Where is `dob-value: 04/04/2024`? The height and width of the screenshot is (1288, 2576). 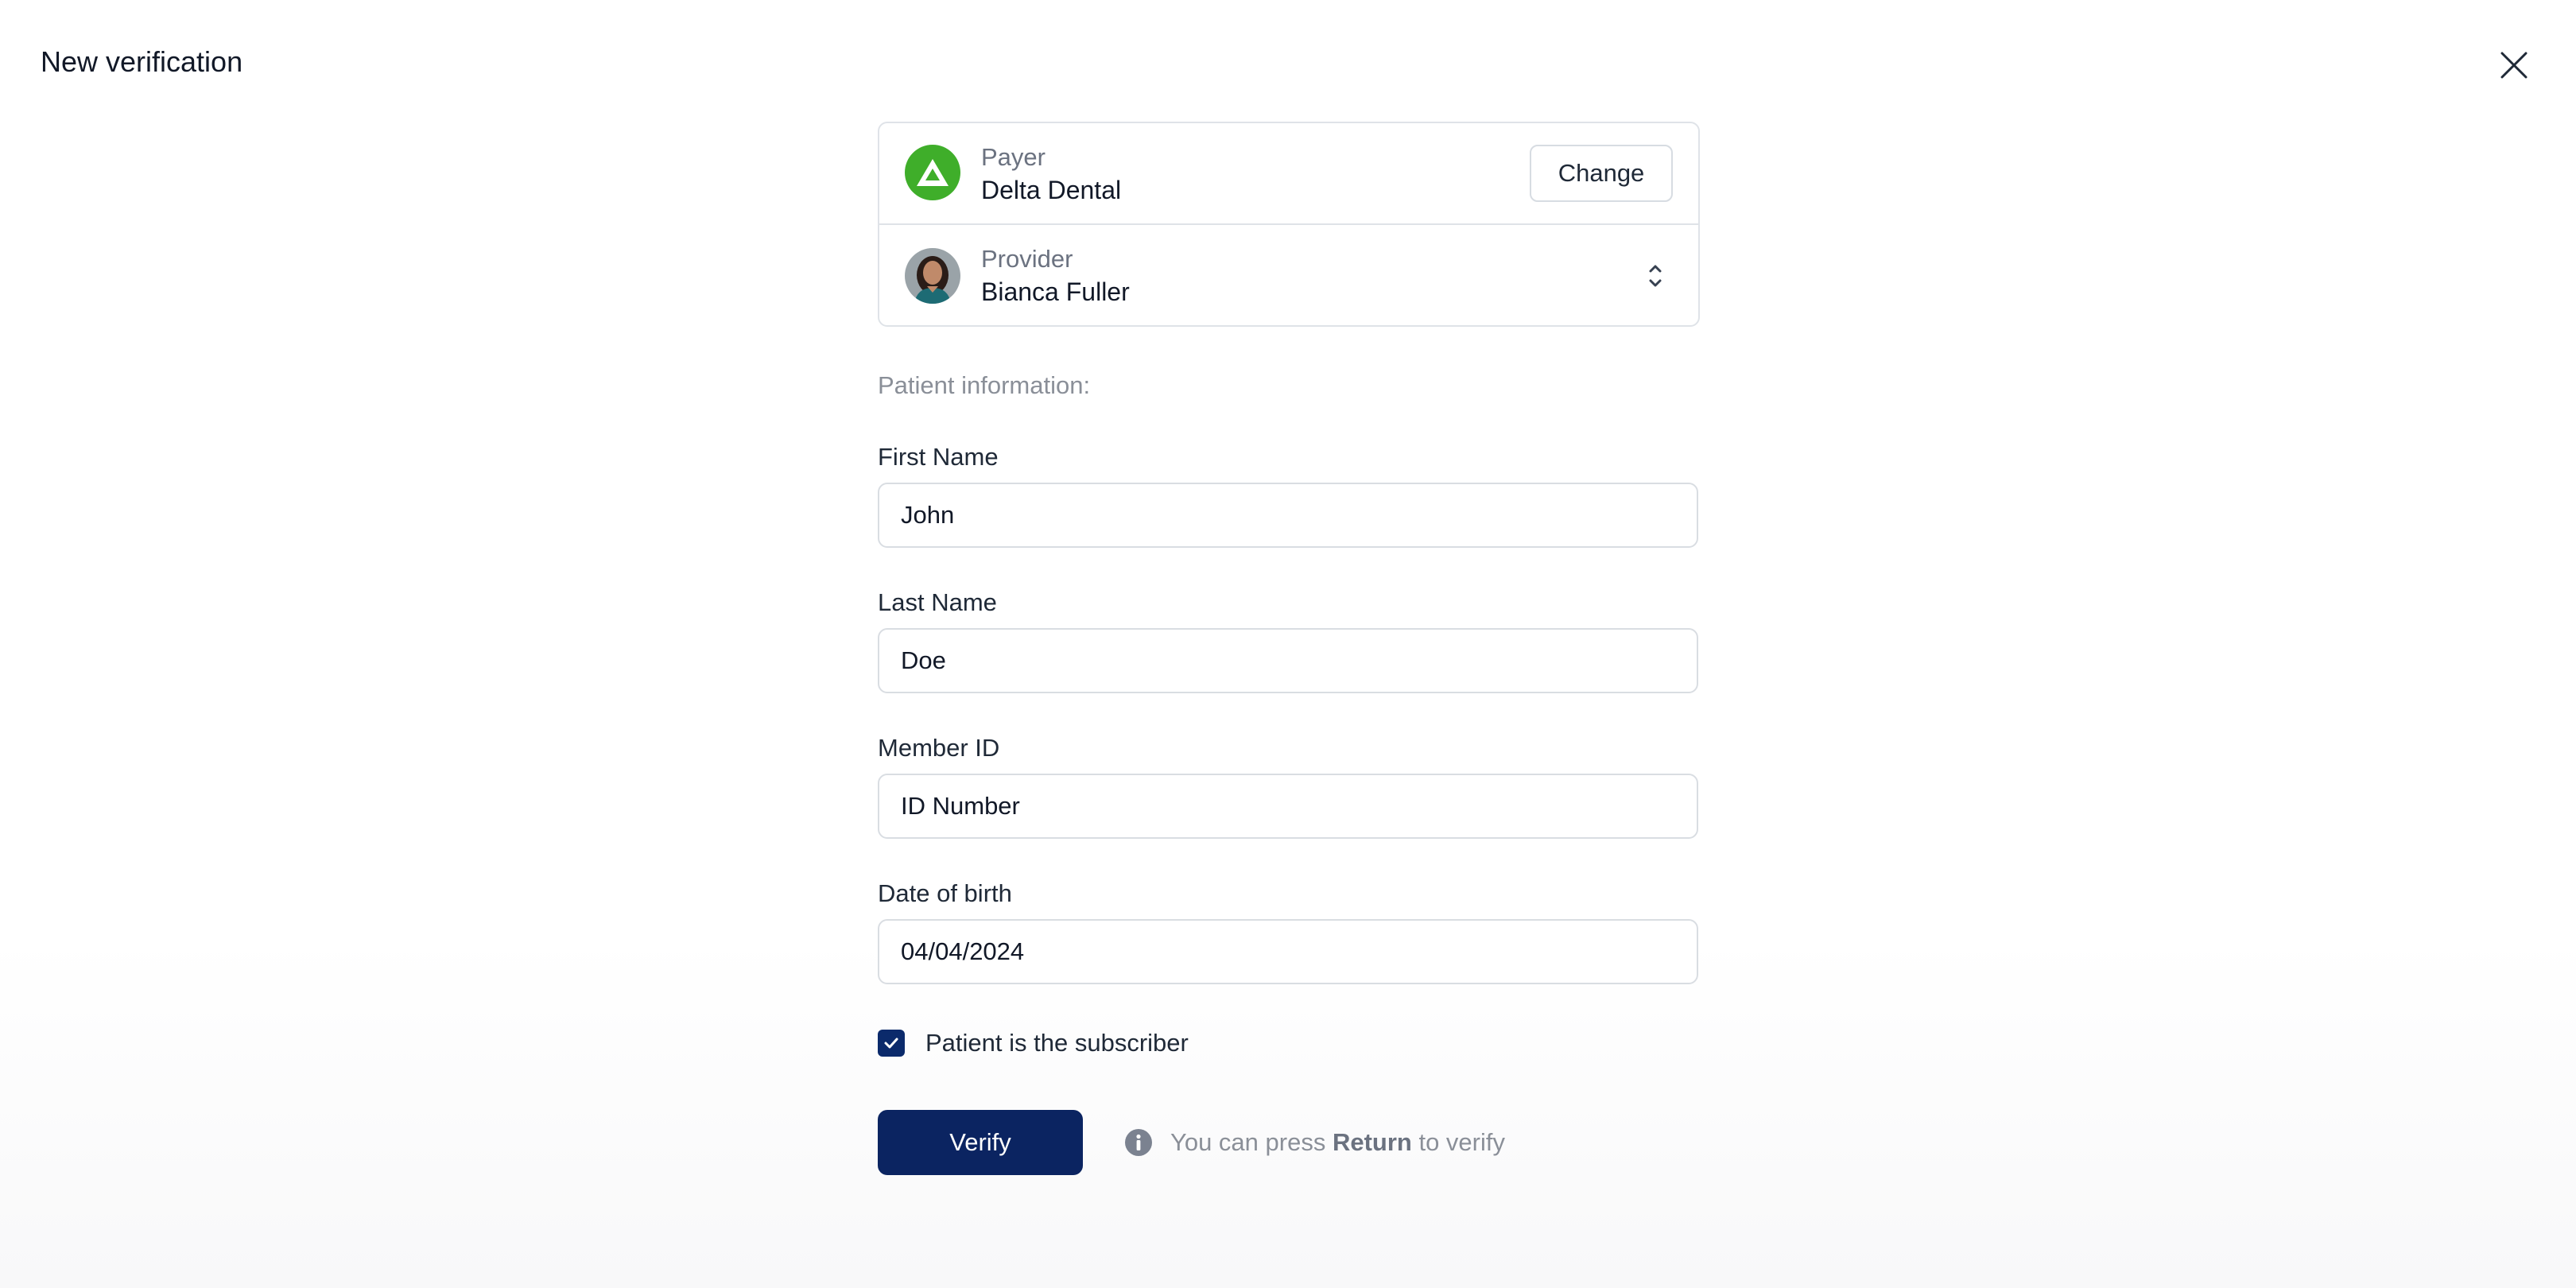
dob-value: 04/04/2024 is located at coordinates (963, 951).